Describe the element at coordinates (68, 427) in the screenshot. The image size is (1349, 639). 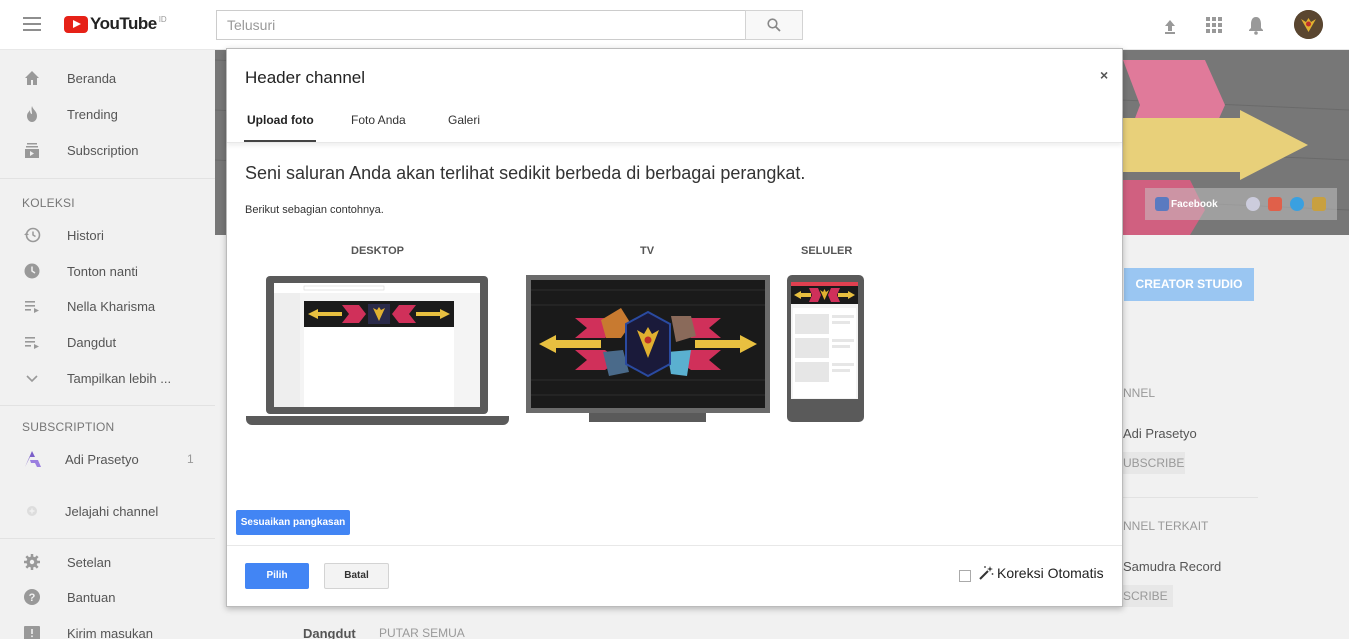
I see `subscription-heading: SUBSCRIPTION` at that location.